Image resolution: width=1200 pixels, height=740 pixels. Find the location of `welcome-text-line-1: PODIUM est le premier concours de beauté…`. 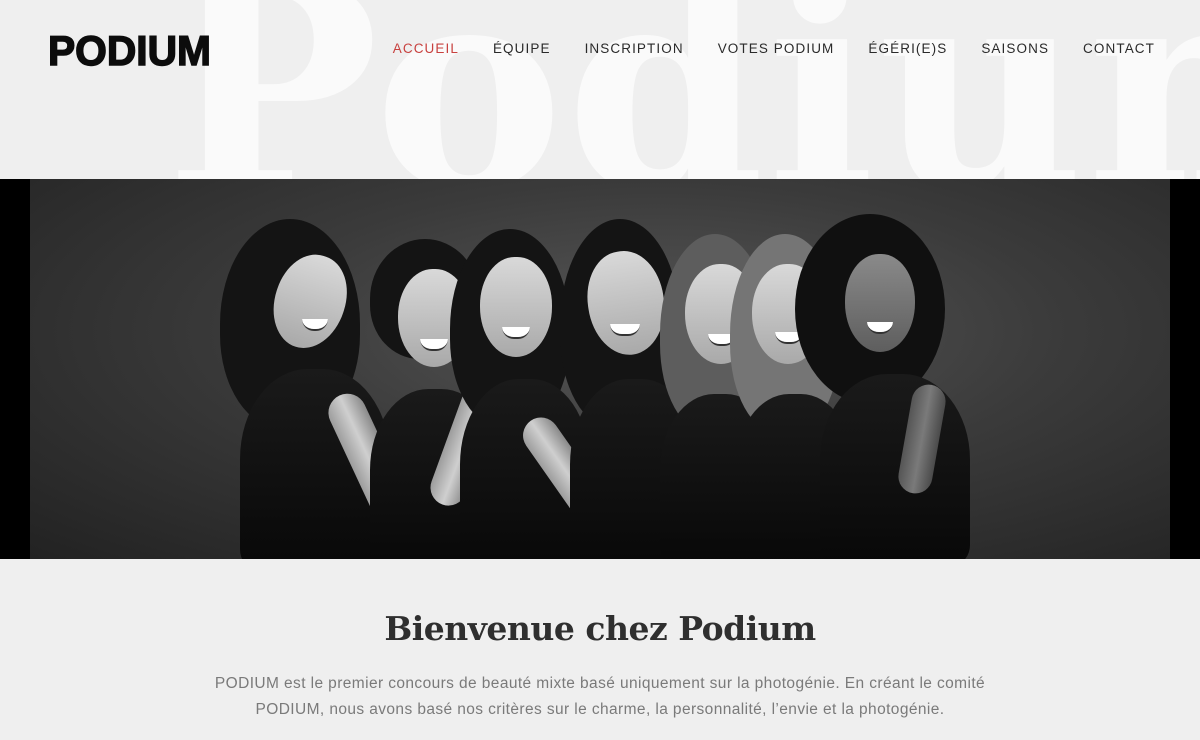

welcome-text-line-1: PODIUM est le premier concours de beauté… is located at coordinates (600, 683).